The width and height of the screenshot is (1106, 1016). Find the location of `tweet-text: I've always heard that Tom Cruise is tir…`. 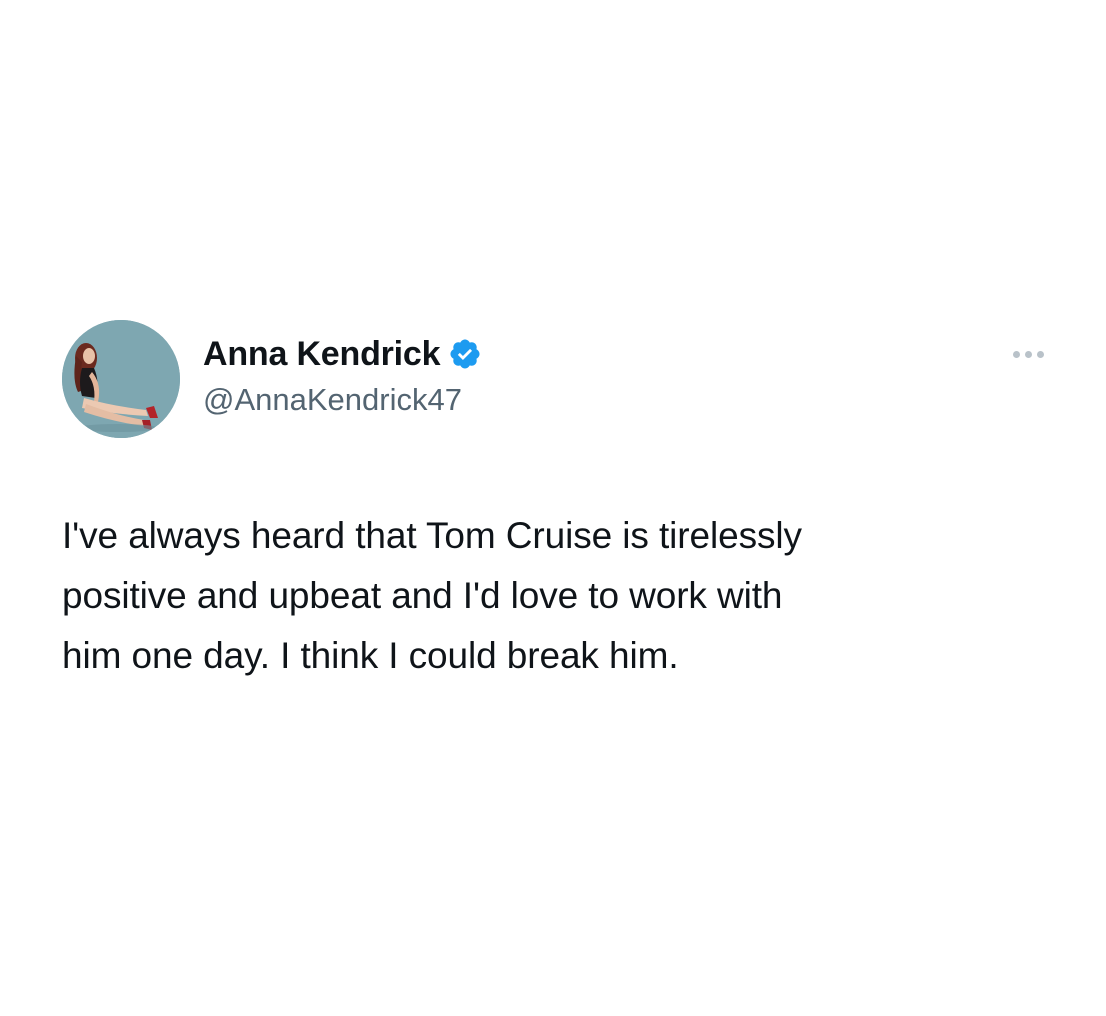

tweet-text: I've always heard that Tom Cruise is tir… is located at coordinates (432, 595).